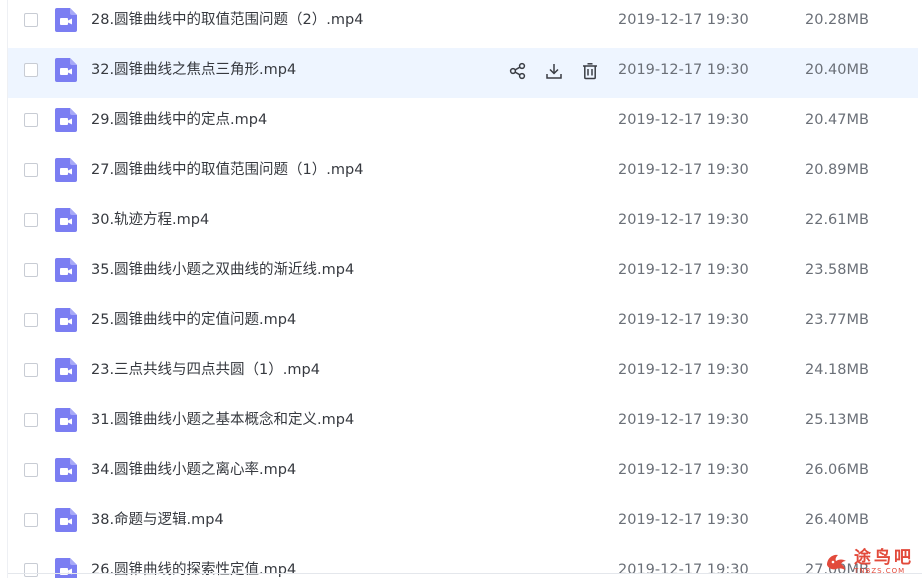 The width and height of the screenshot is (922, 578). What do you see at coordinates (837, 470) in the screenshot?
I see `file-size: 26.06MB` at bounding box center [837, 470].